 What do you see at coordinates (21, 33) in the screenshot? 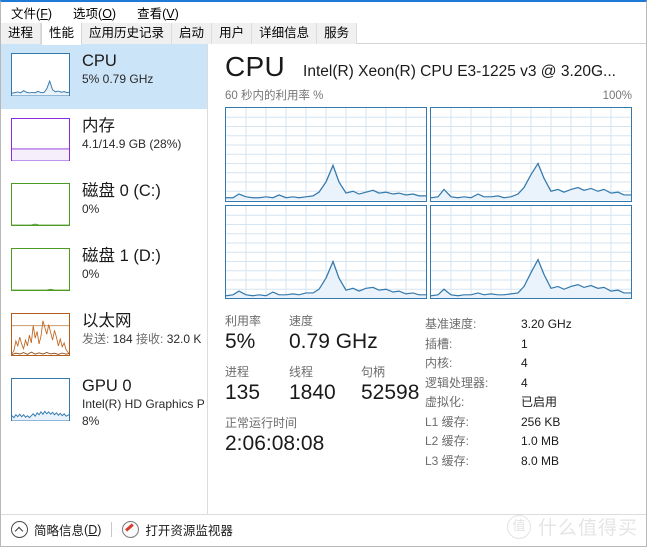
I see `tab-processes: 进程` at bounding box center [21, 33].